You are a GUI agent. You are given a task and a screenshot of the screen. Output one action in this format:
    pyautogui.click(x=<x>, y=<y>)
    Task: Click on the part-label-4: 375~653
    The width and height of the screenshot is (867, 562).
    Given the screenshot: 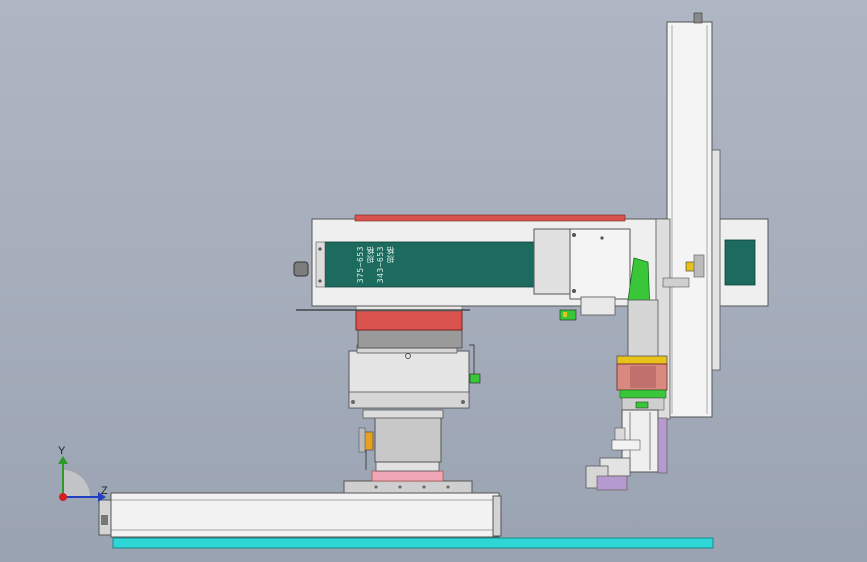 What is the action you would take?
    pyautogui.click(x=360, y=265)
    